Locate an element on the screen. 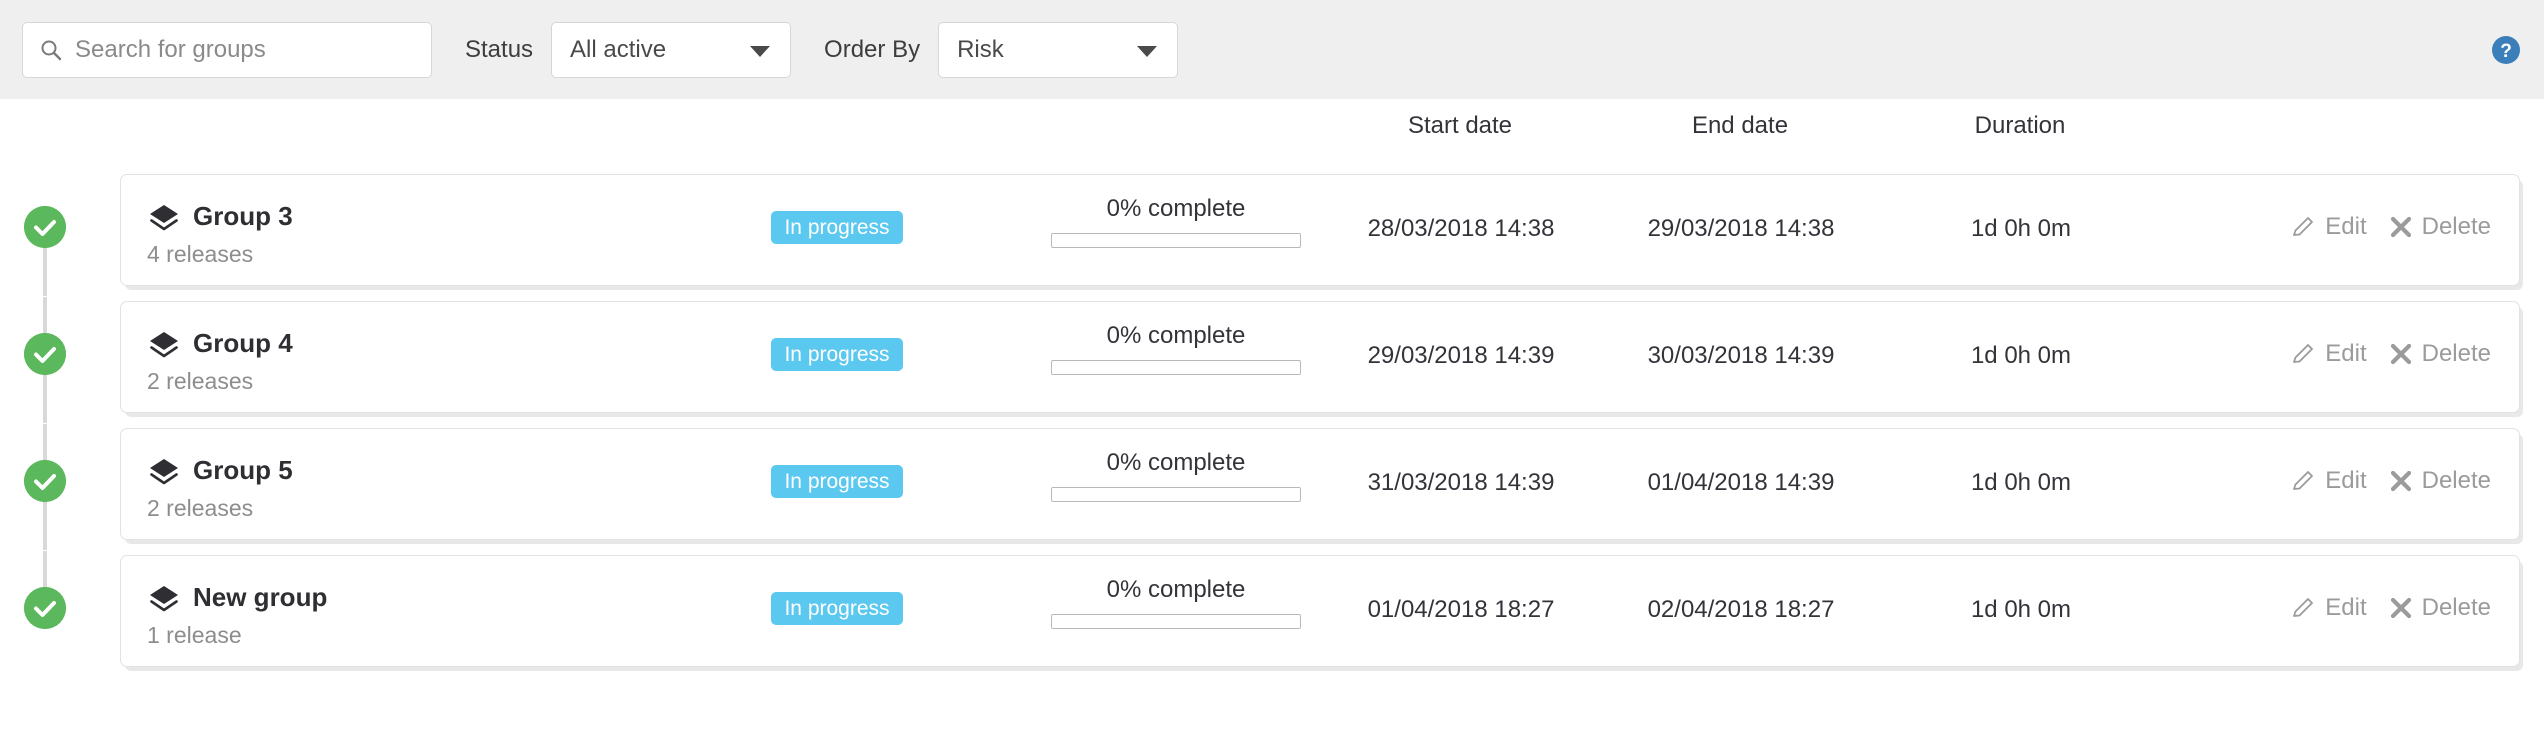 This screenshot has height=740, width=2544. column-header-duration: Duration is located at coordinates (2020, 125).